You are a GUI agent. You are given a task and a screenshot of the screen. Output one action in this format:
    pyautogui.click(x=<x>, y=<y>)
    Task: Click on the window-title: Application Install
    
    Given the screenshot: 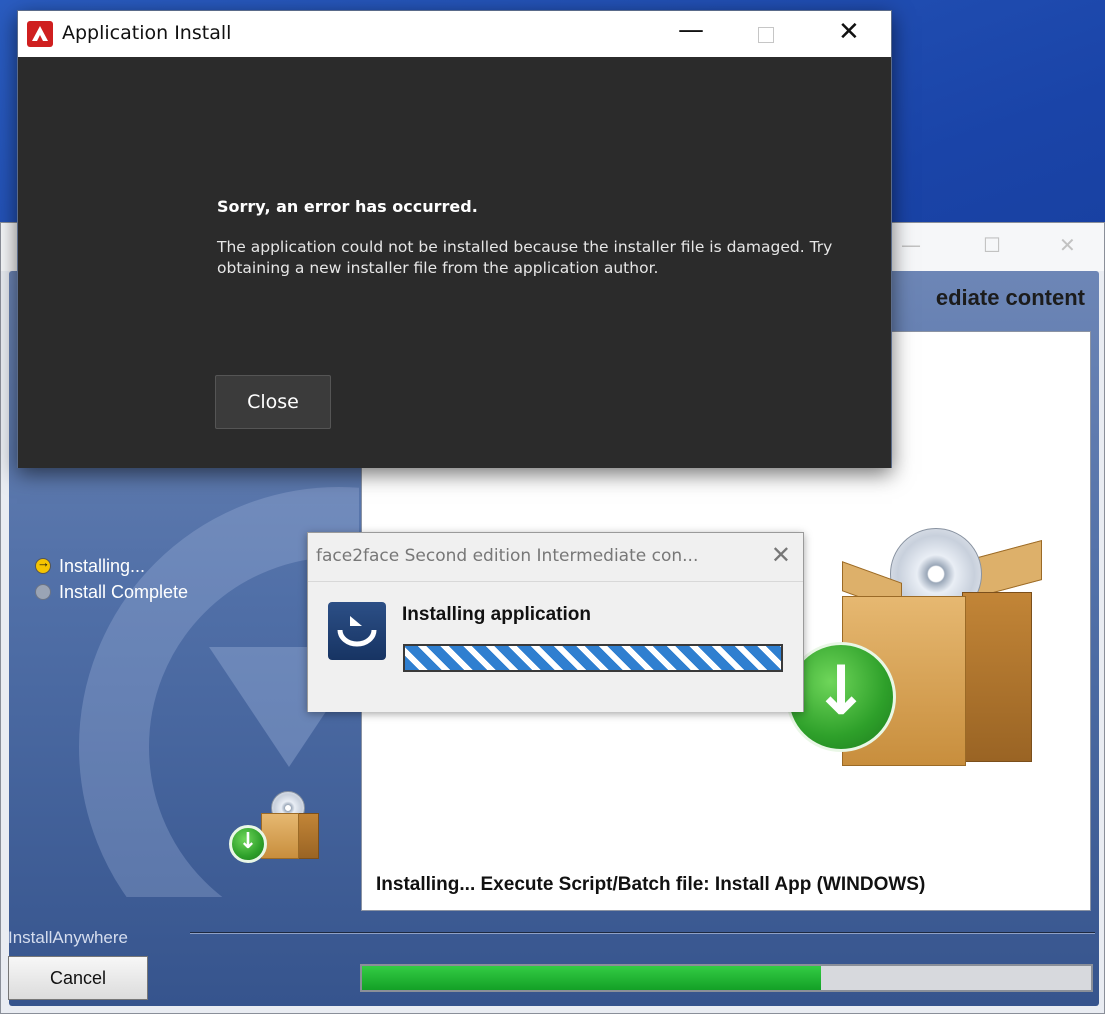 What is the action you would take?
    pyautogui.click(x=147, y=33)
    